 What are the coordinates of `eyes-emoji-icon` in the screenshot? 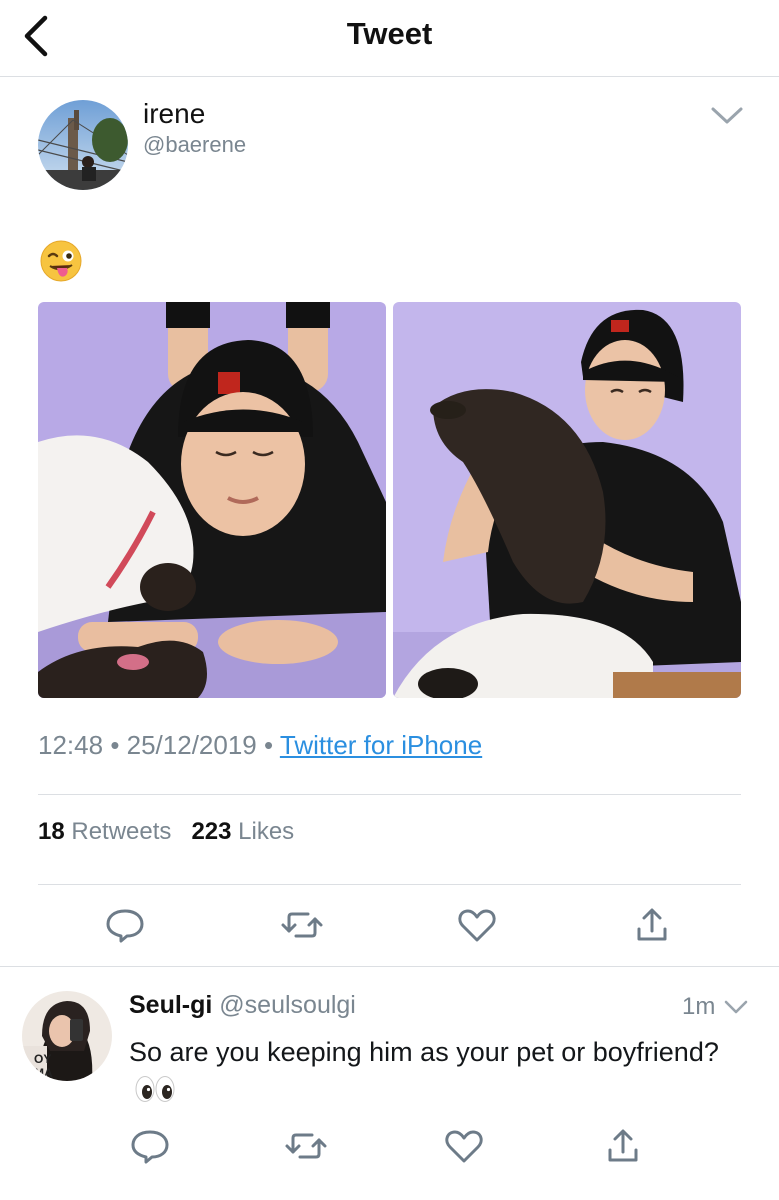 It's located at (155, 1089).